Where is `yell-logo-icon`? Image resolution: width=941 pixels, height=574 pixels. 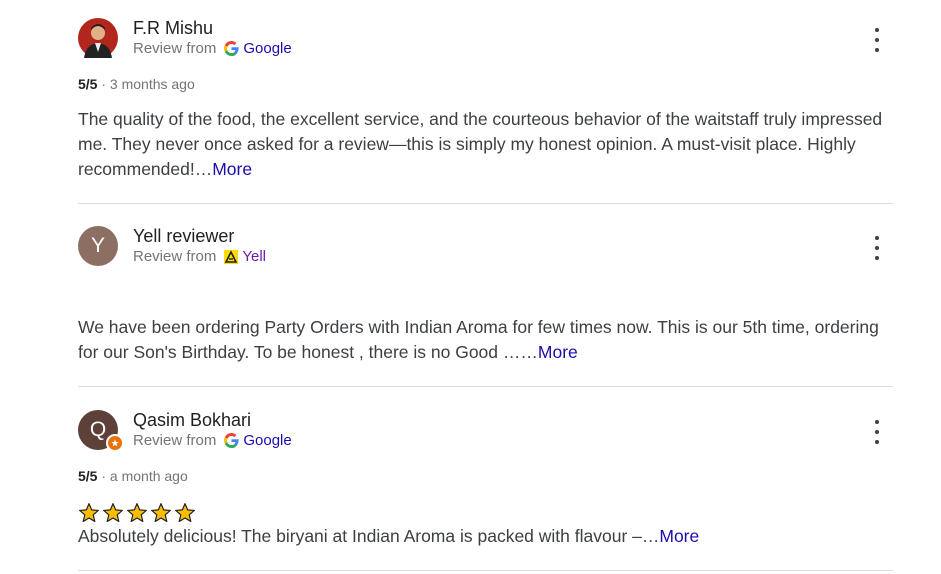
yell-logo-icon is located at coordinates (231, 256).